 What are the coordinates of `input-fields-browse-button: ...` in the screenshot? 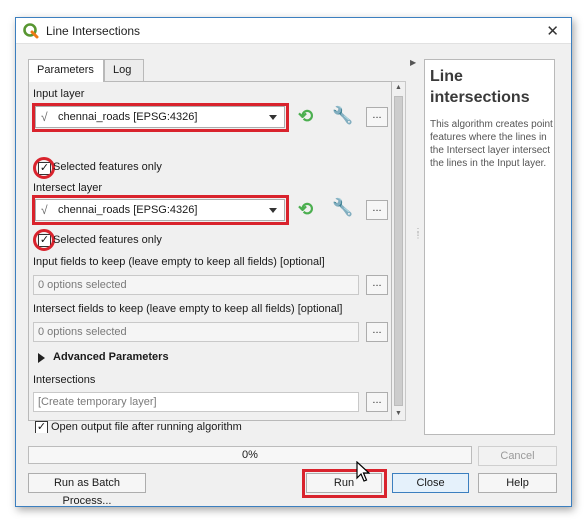 It's located at (377, 285).